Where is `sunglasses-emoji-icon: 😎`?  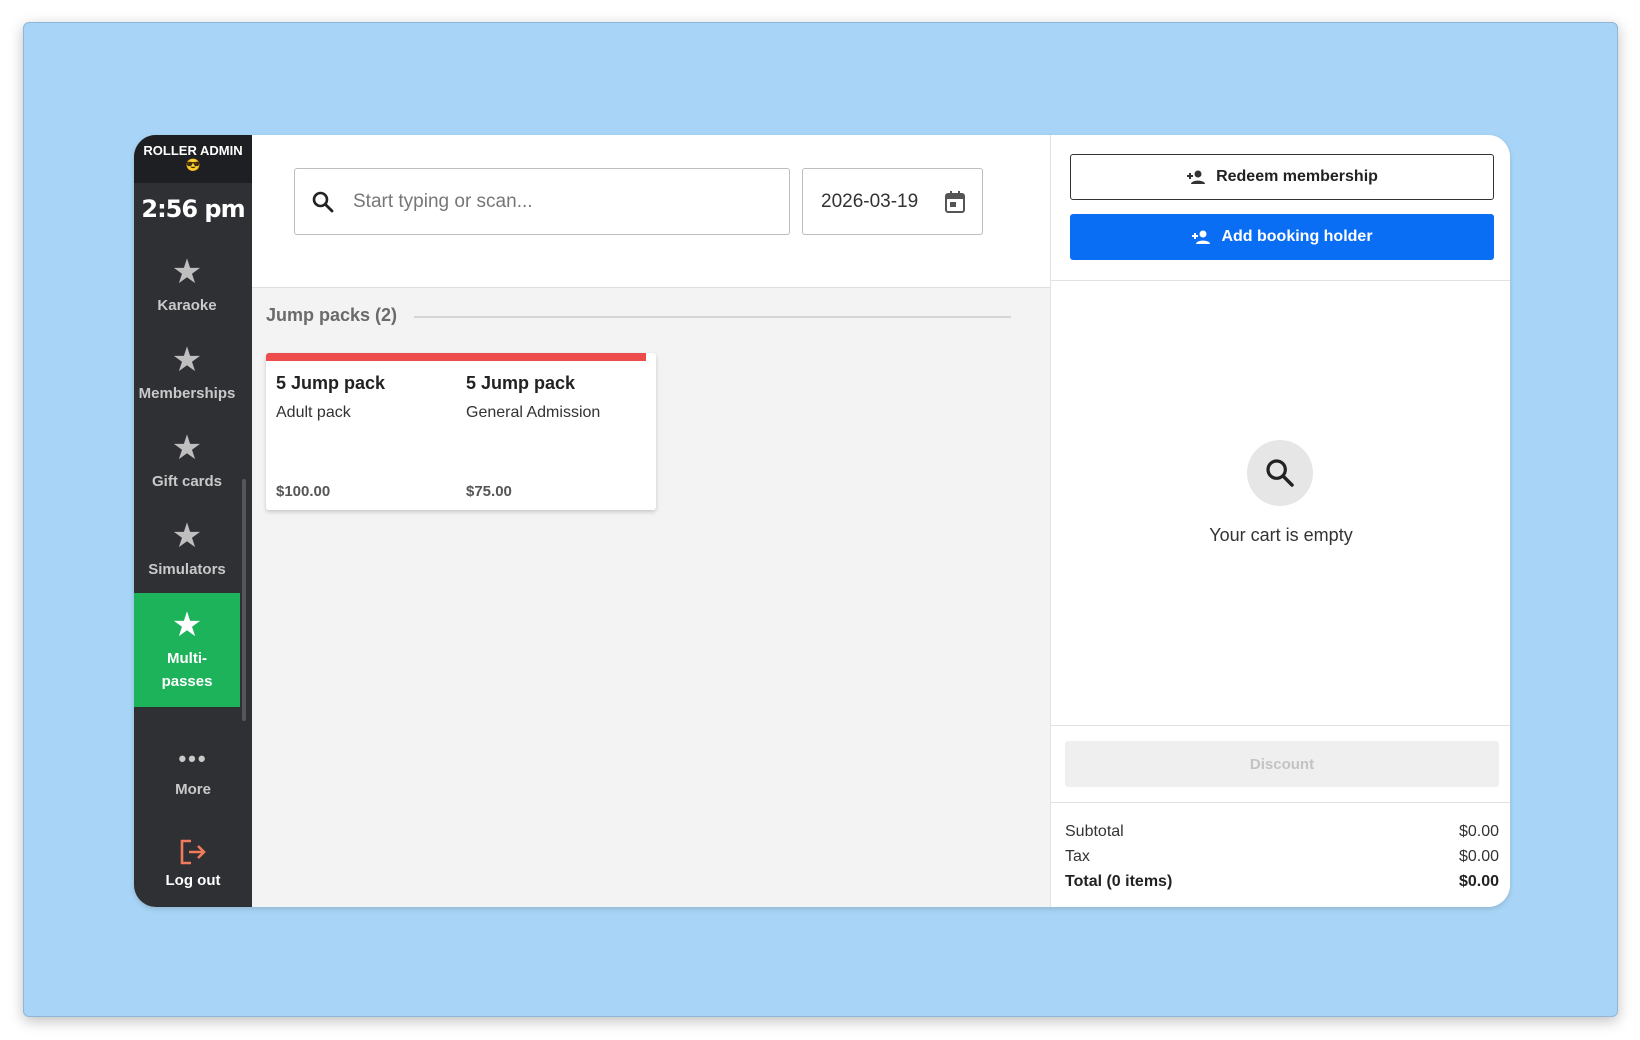 sunglasses-emoji-icon: 😎 is located at coordinates (193, 165).